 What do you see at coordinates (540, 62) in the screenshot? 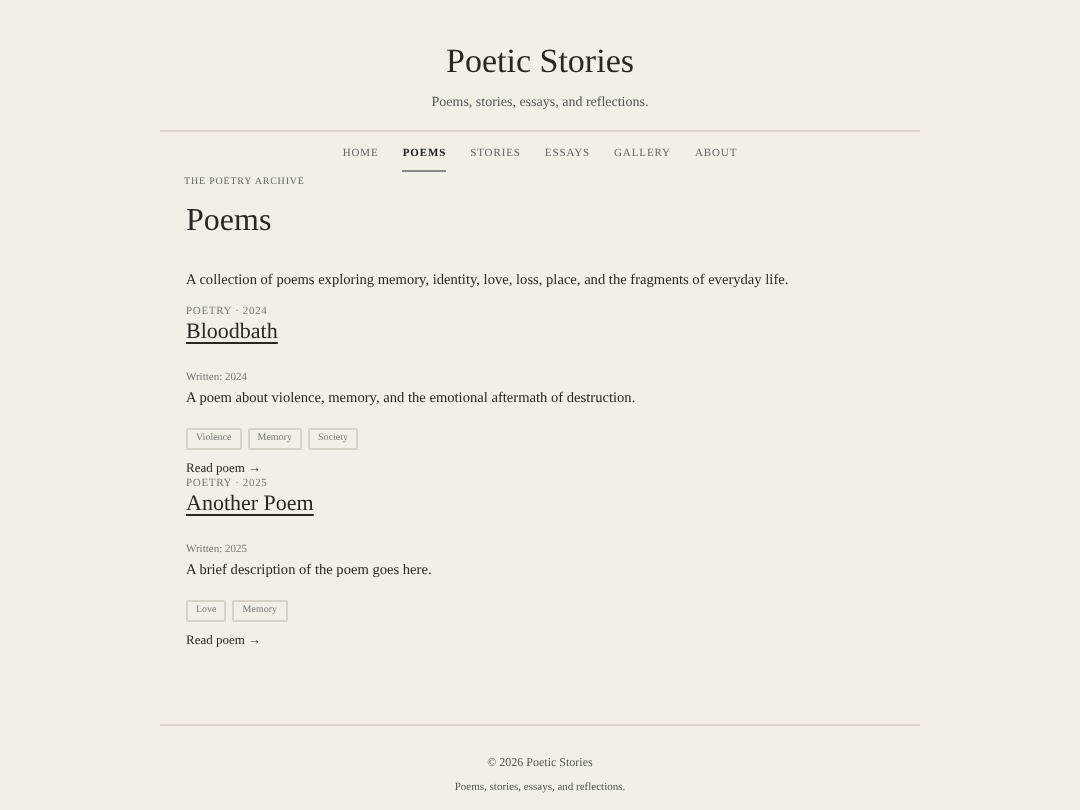
I see `site-title: Poetic Stories` at bounding box center [540, 62].